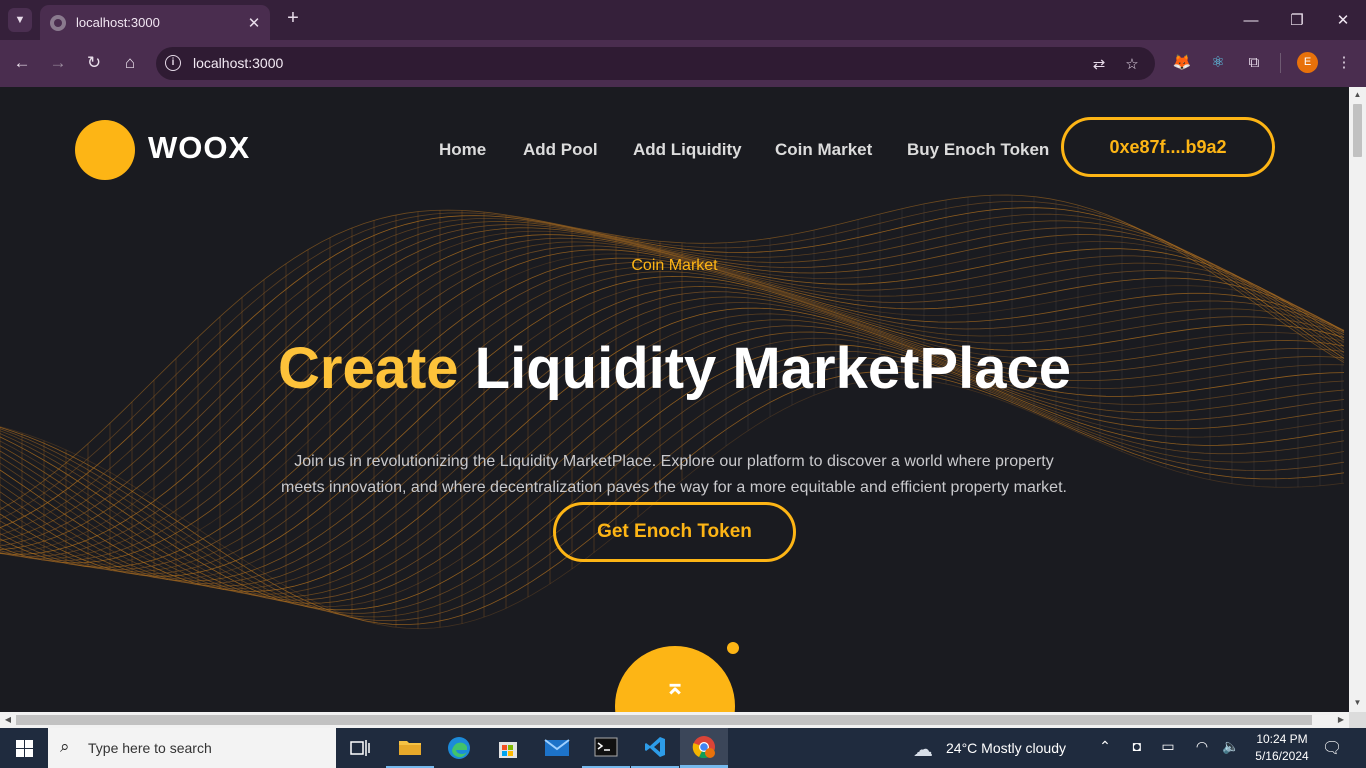 The height and width of the screenshot is (768, 1366). I want to click on nav-buy-enoch-token: Buy Enoch Token, so click(978, 150).